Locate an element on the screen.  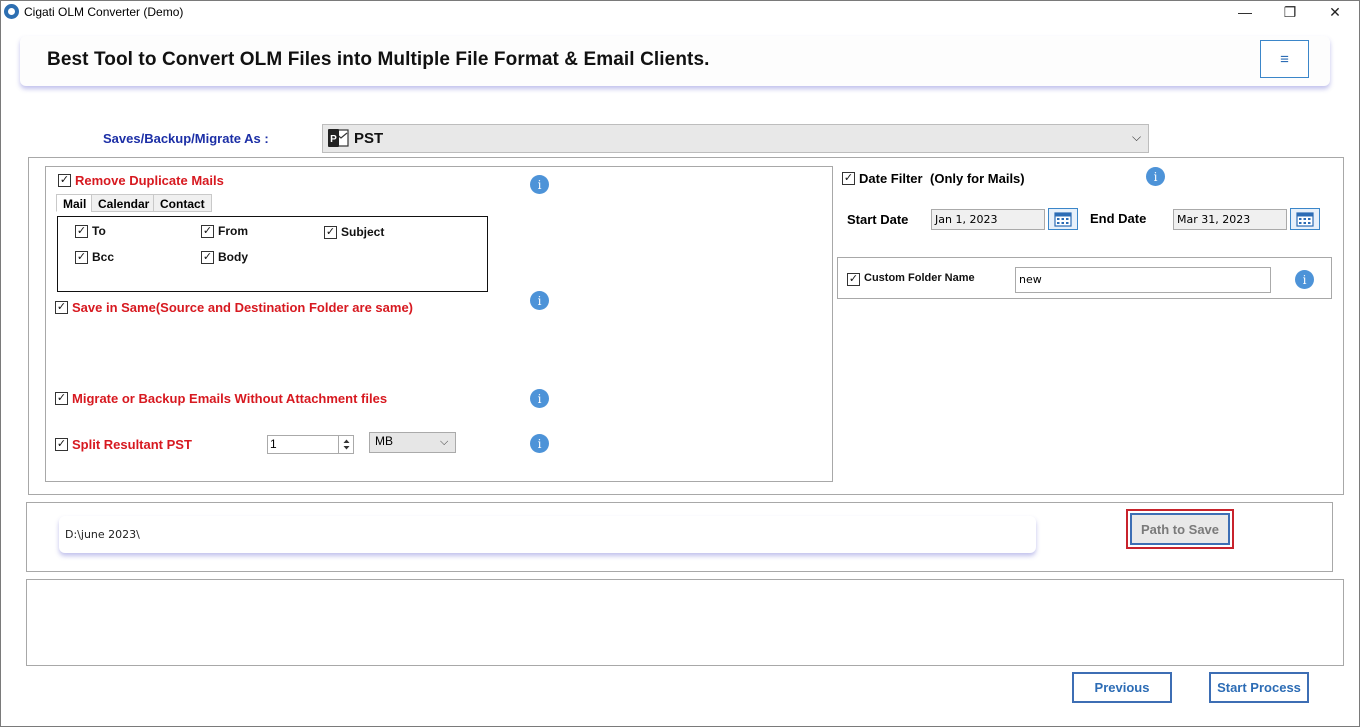
save-as-label: Saves/Backup/Migrate As : is located at coordinates (186, 138).